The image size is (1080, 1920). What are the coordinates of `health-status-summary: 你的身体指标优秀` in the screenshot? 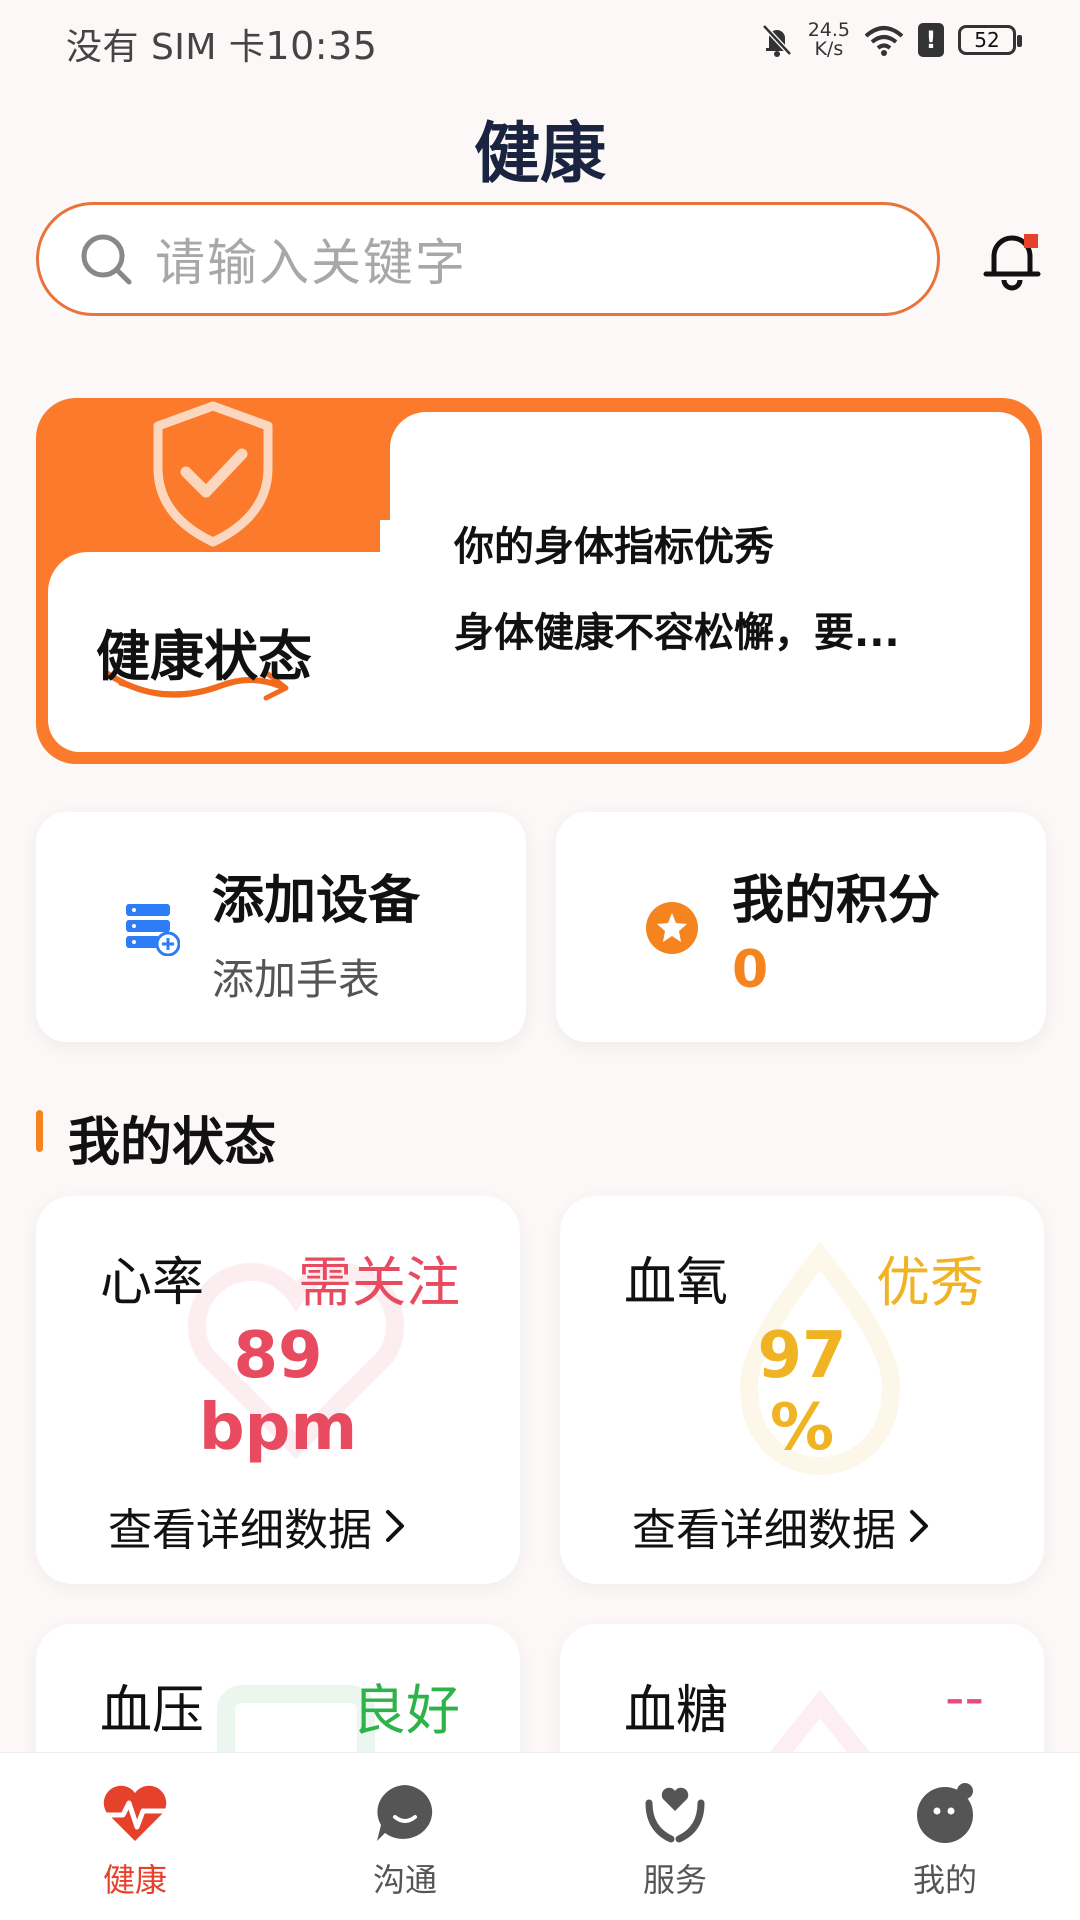 It's located at (614, 547).